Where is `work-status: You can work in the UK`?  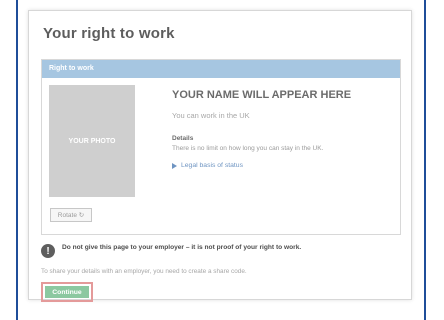 work-status: You can work in the UK is located at coordinates (211, 115).